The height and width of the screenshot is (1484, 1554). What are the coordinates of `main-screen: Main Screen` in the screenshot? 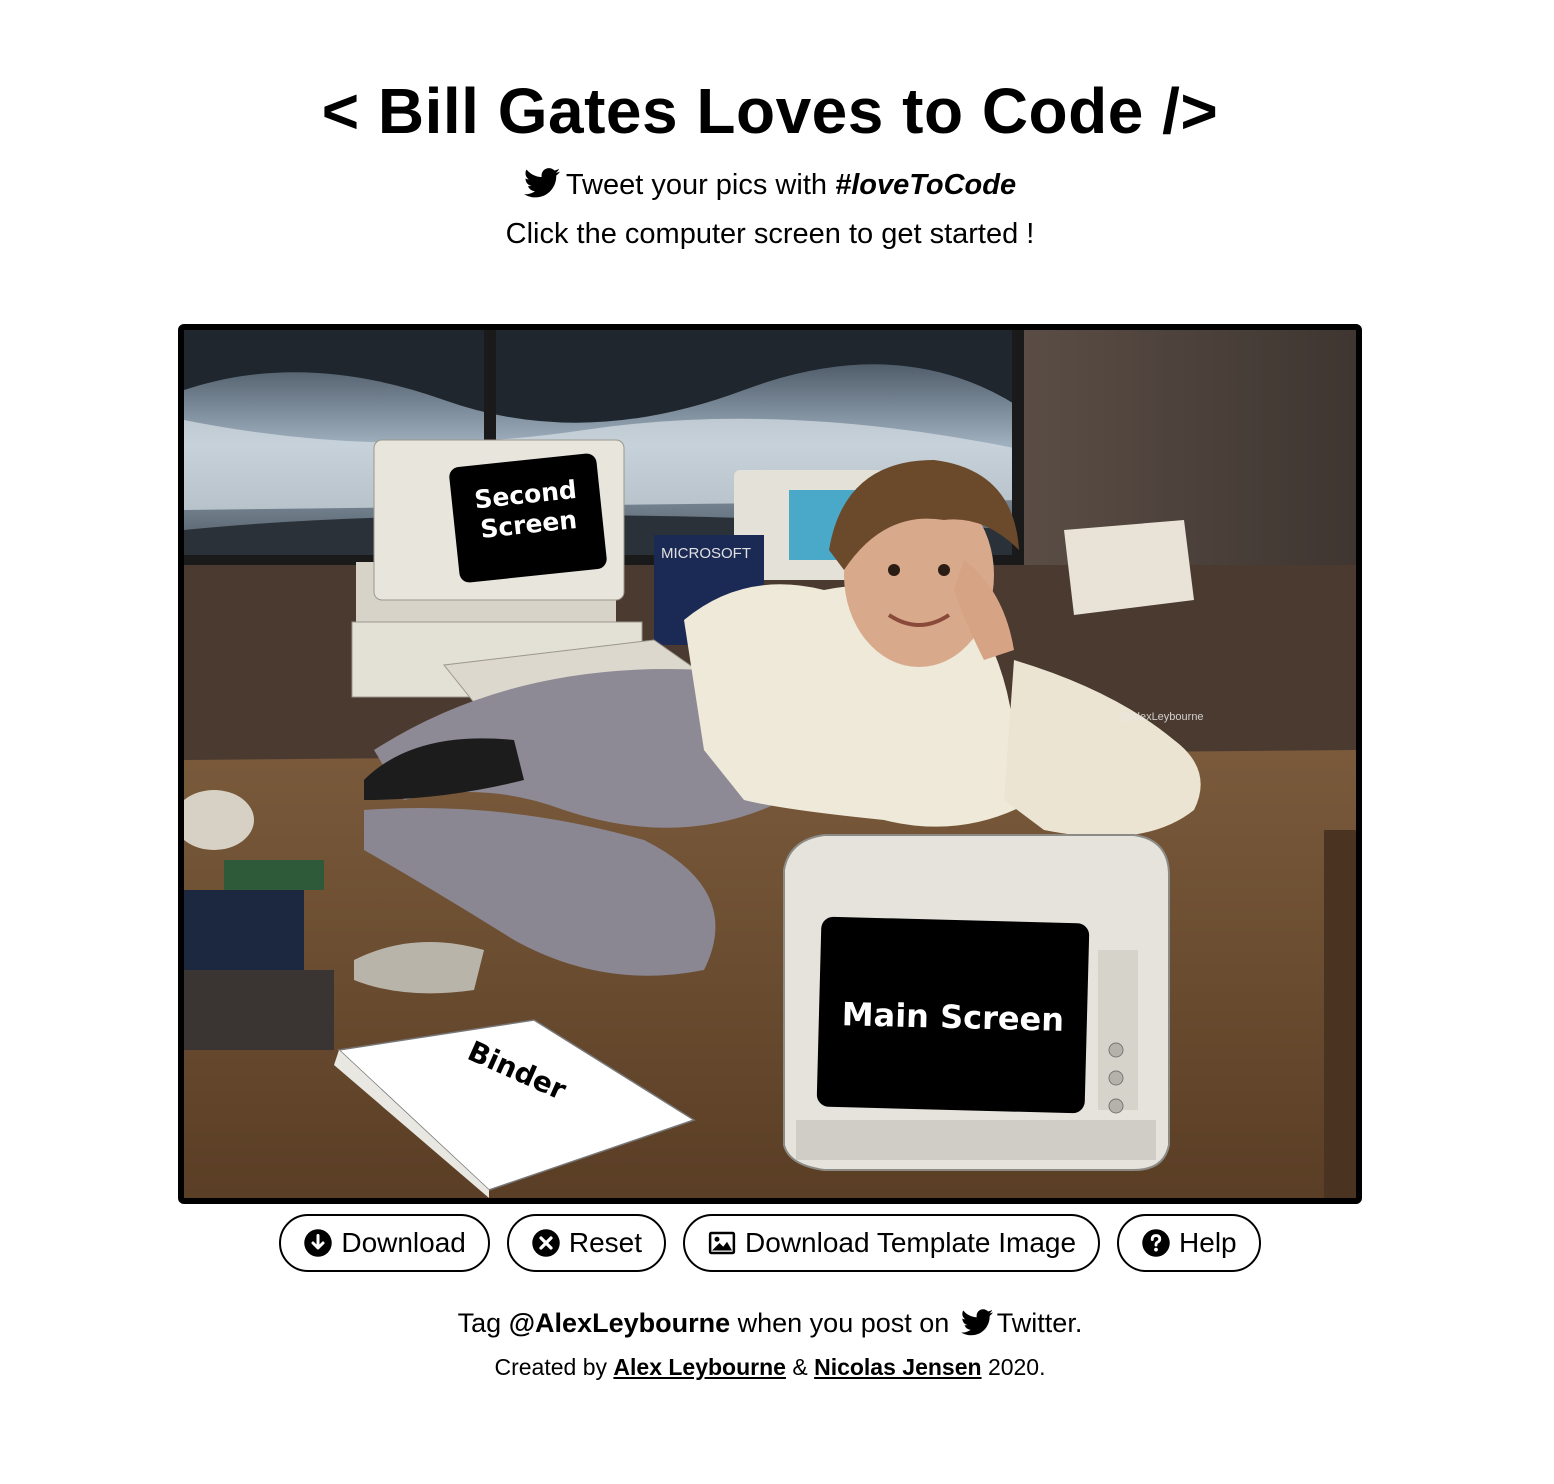 It's located at (953, 1015).